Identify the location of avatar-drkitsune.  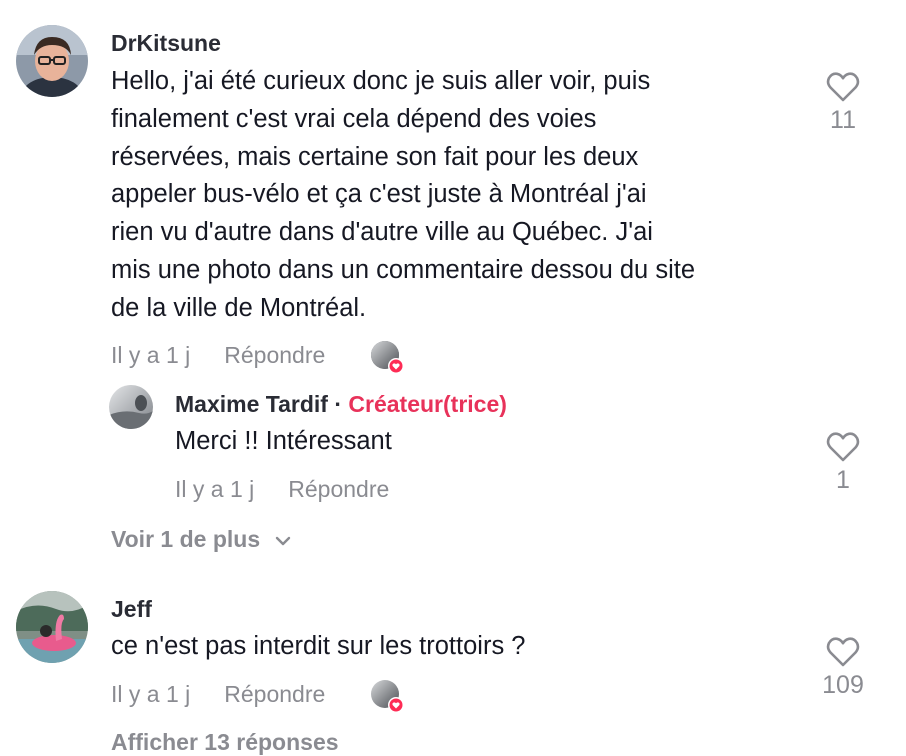
(52, 61).